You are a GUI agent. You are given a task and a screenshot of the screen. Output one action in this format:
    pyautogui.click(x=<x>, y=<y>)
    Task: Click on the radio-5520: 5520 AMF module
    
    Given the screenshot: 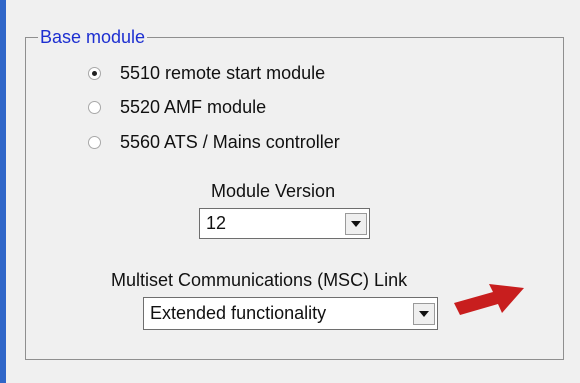 What is the action you would take?
    pyautogui.click(x=177, y=107)
    